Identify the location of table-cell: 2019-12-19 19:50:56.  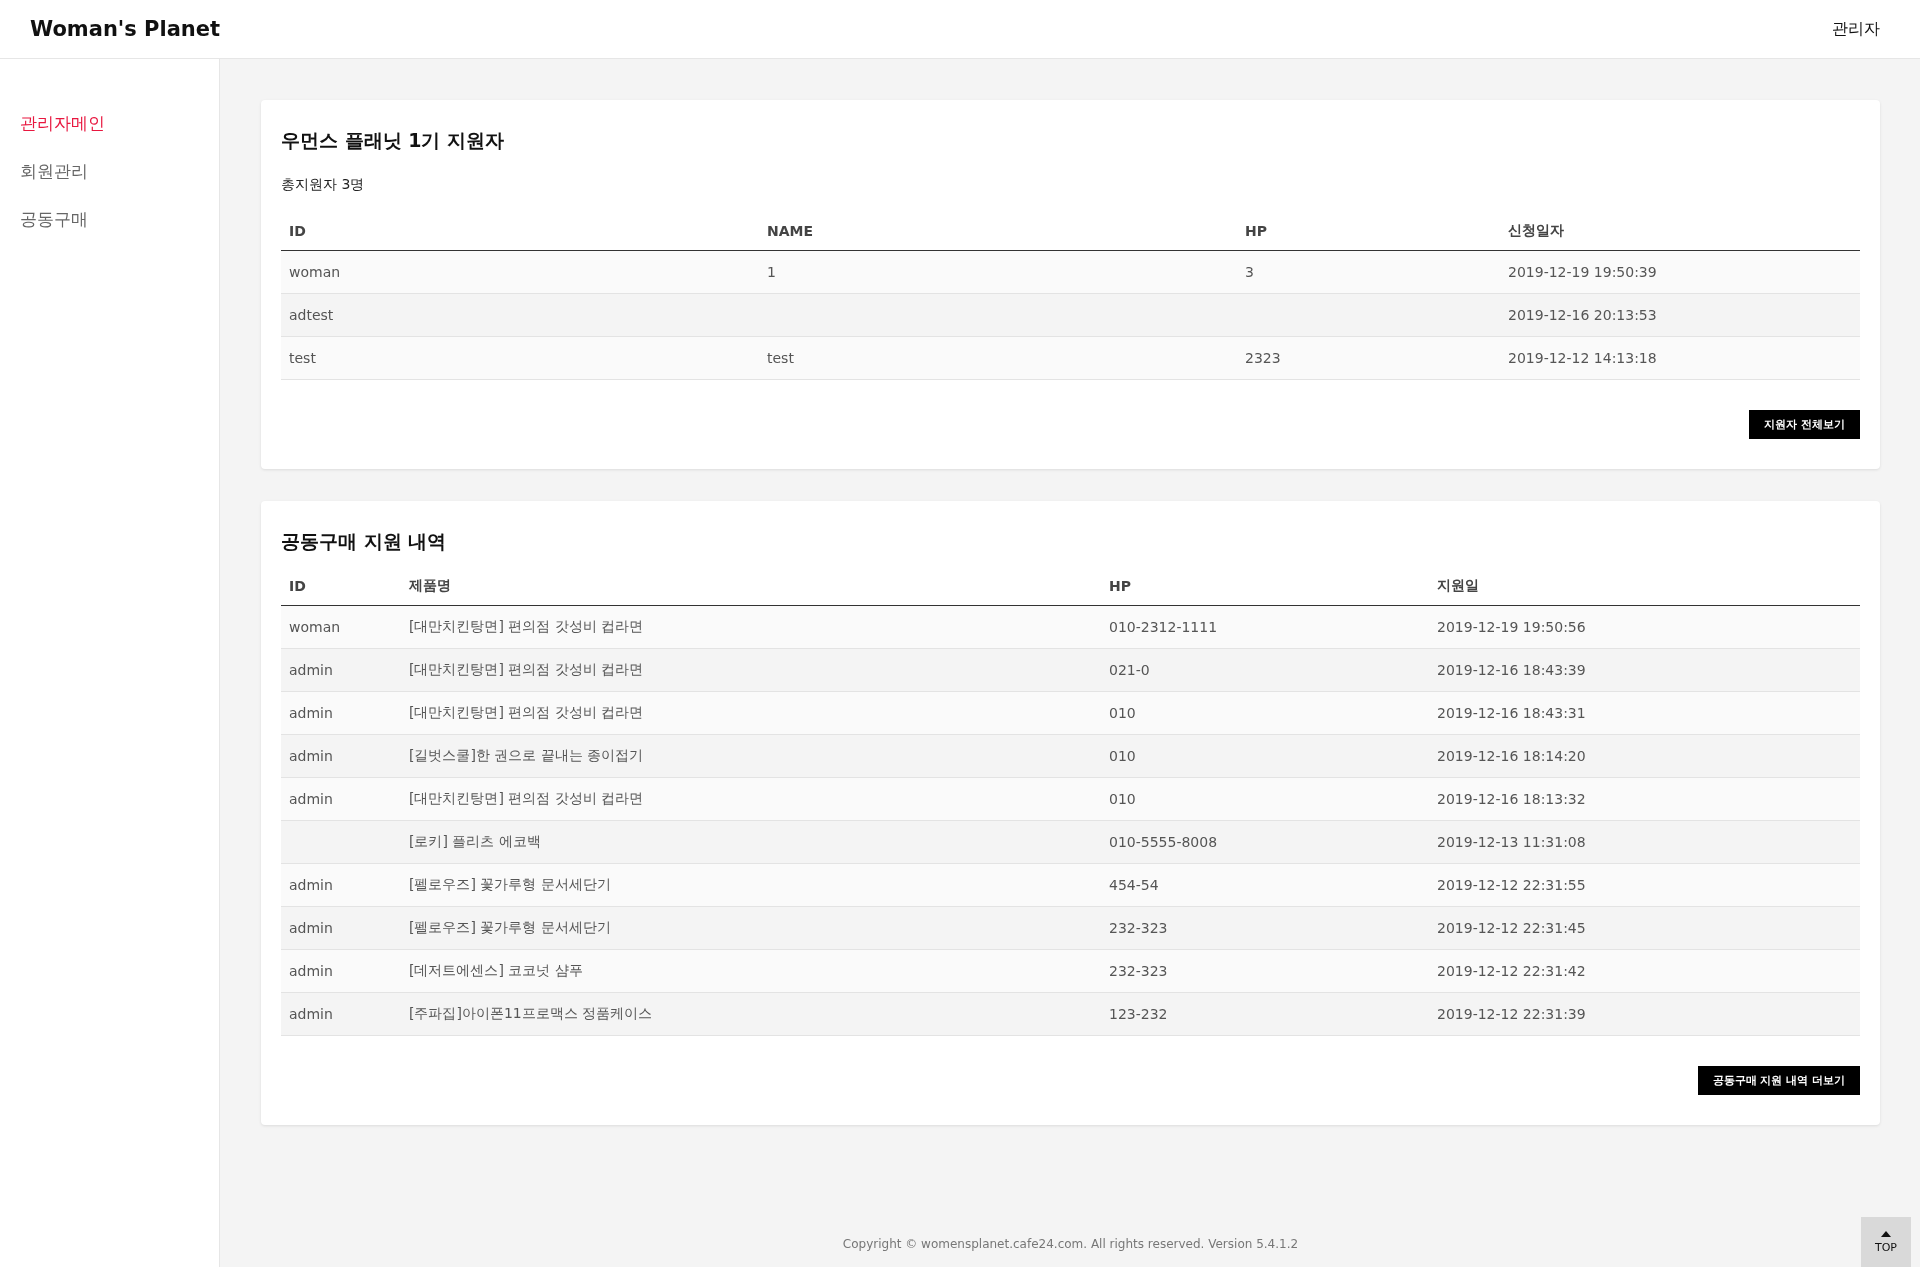
(1644, 627).